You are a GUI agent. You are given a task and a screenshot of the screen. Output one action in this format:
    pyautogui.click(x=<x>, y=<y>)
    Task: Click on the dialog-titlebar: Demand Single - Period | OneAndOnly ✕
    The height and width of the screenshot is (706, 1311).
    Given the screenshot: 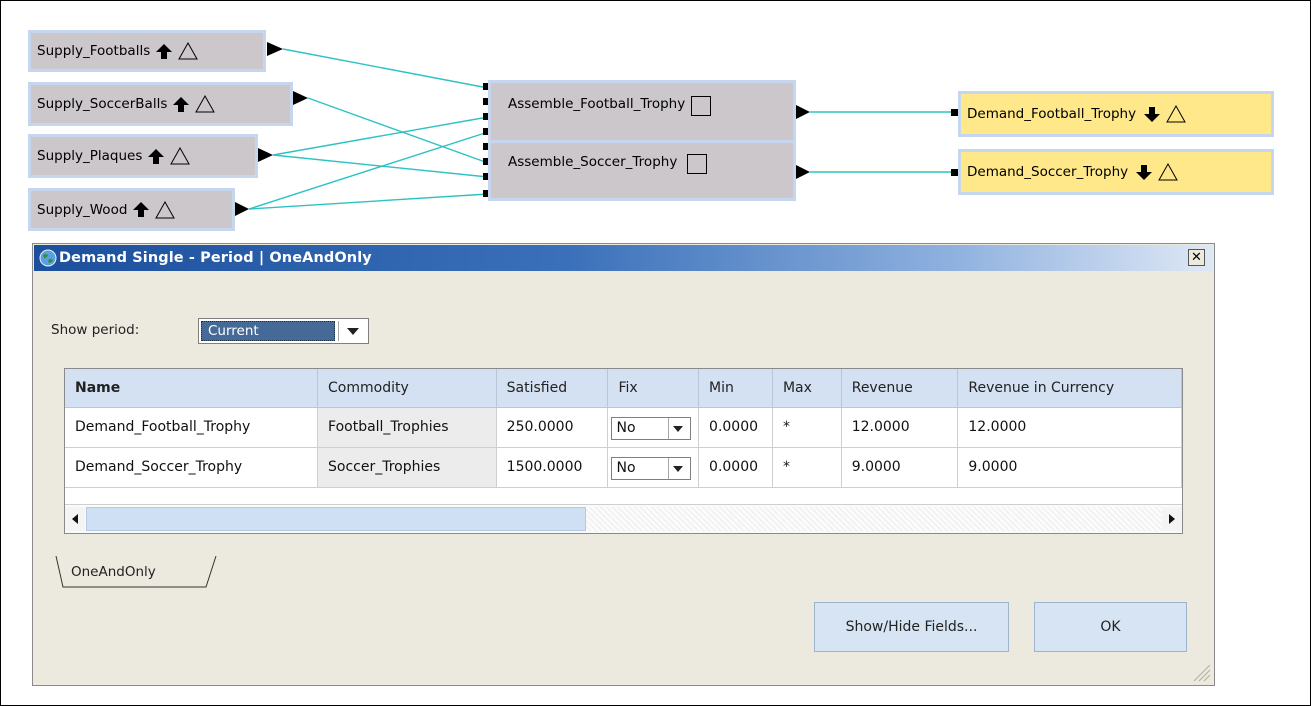 What is the action you would take?
    pyautogui.click(x=623, y=258)
    